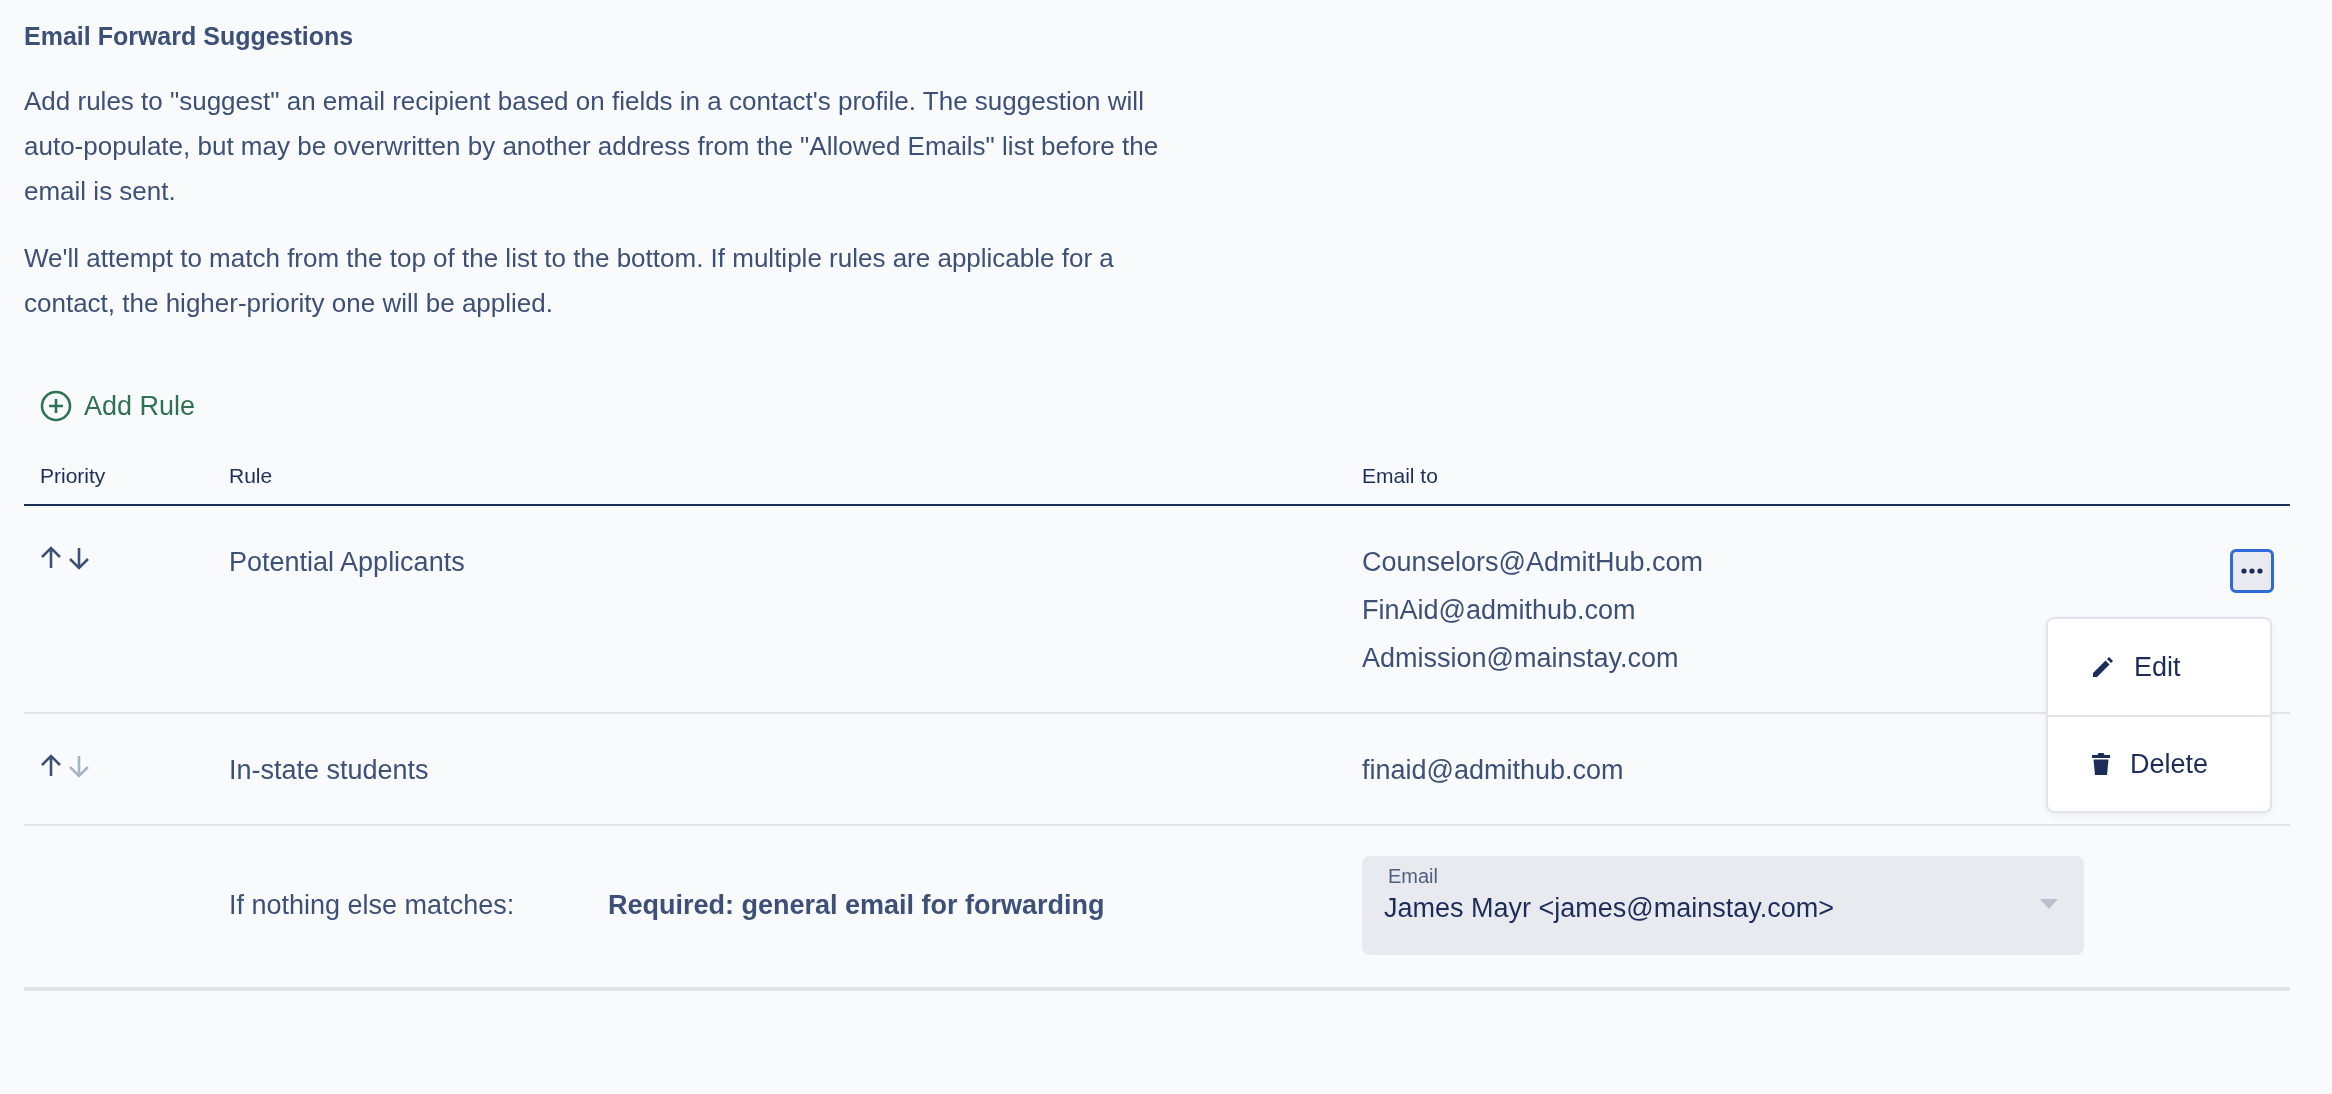  Describe the element at coordinates (372, 905) in the screenshot. I see `fallback-label: If nothing else matches:` at that location.